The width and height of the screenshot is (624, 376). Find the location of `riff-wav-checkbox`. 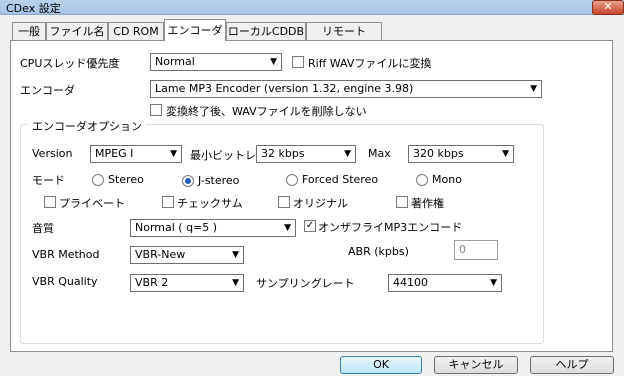

riff-wav-checkbox is located at coordinates (298, 62).